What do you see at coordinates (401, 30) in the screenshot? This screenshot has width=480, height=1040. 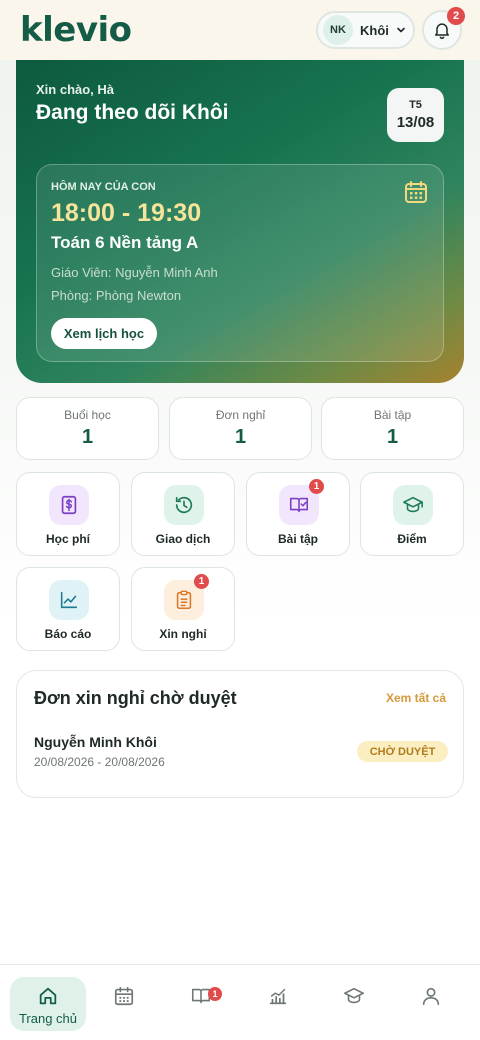 I see `chevron-down-icon` at bounding box center [401, 30].